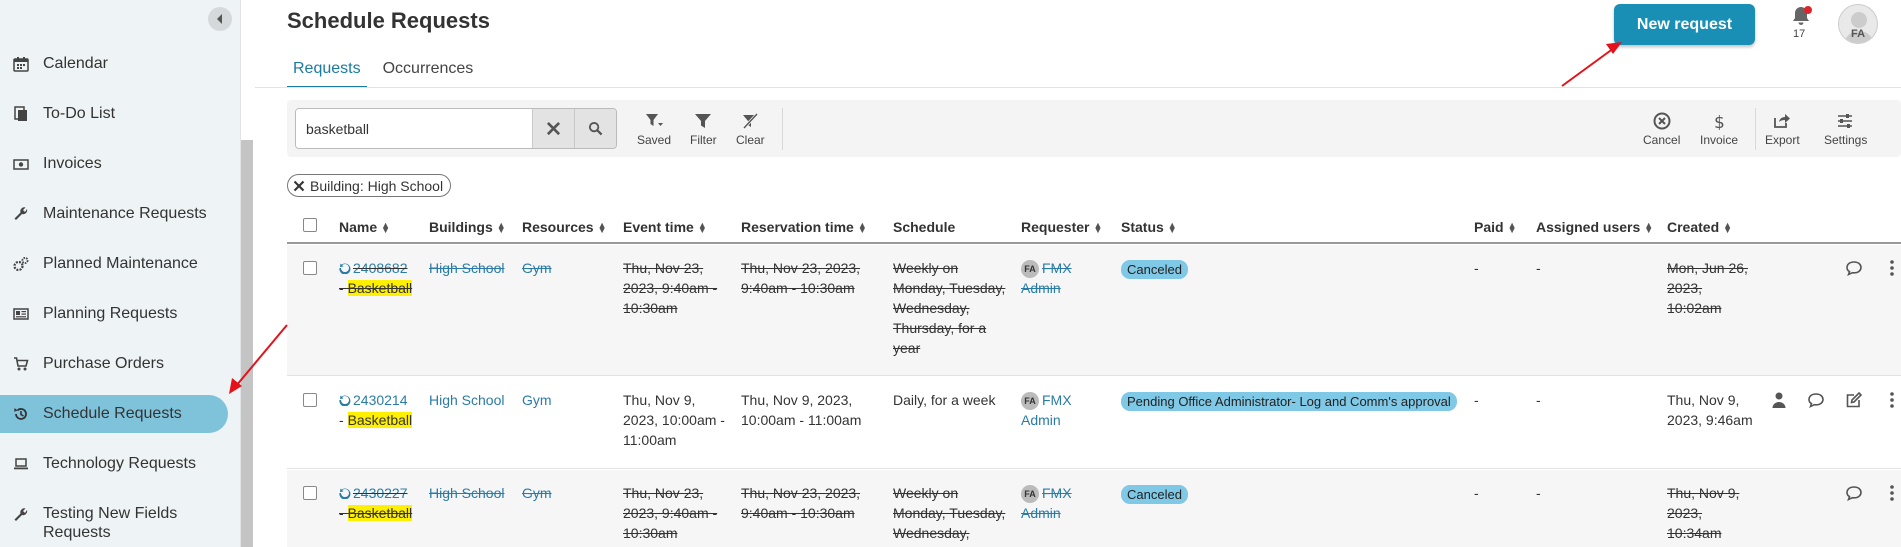 This screenshot has width=1901, height=547. What do you see at coordinates (1662, 140) in the screenshot?
I see `cancel-label: Cancel` at bounding box center [1662, 140].